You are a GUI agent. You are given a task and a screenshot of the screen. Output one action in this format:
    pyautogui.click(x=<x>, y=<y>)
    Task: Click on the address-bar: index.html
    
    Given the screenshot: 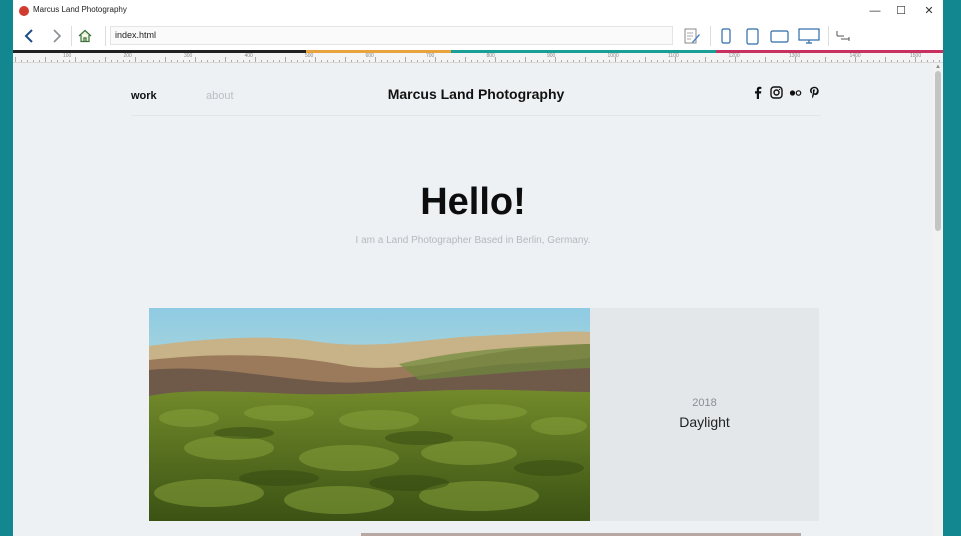 What is the action you would take?
    pyautogui.click(x=391, y=35)
    